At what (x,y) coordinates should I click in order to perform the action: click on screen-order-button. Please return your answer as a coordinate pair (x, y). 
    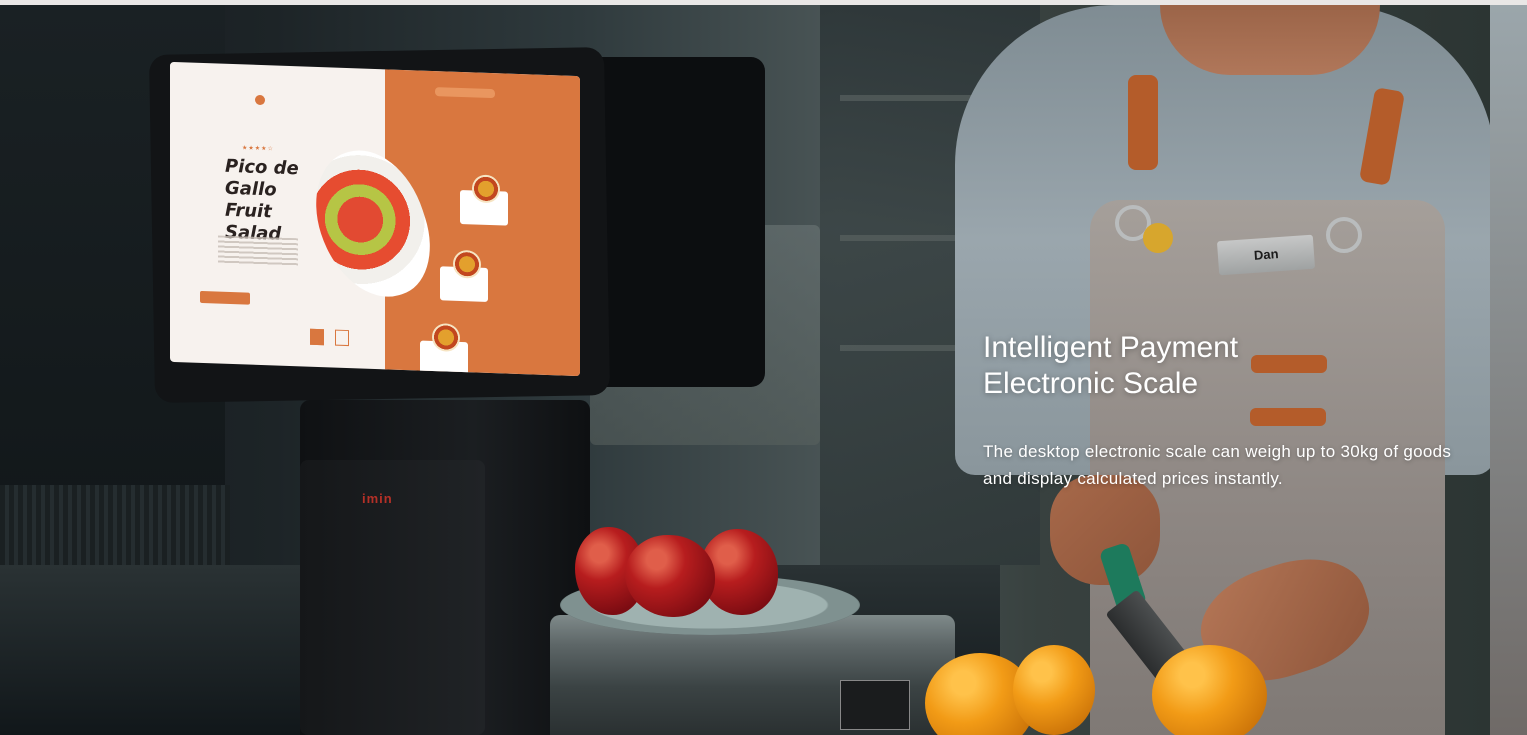
    Looking at the image, I should click on (225, 297).